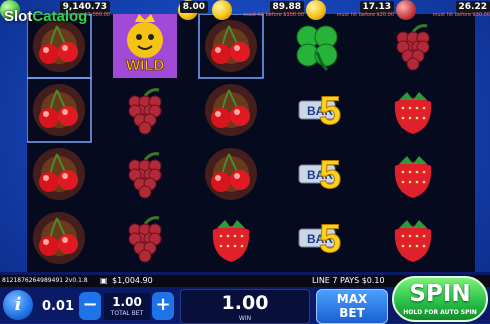 The height and width of the screenshot is (324, 490). I want to click on game-id: 8121876264989491 2v0.1.8, so click(45, 280).